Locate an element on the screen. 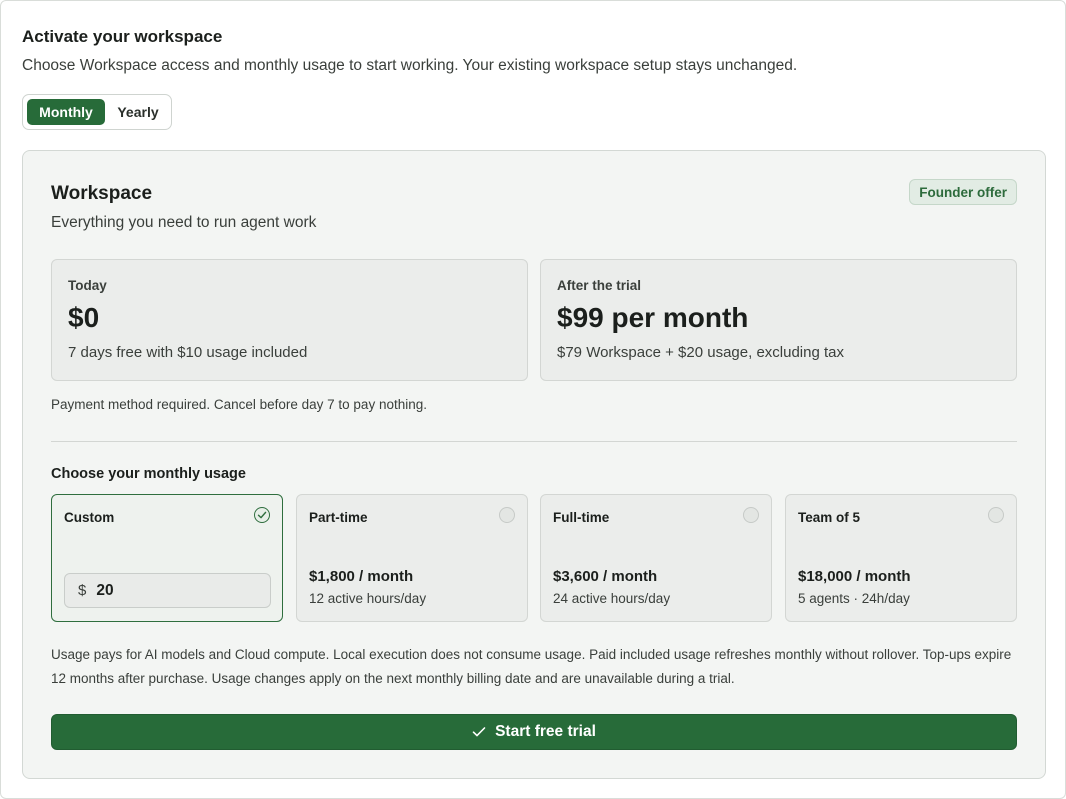 This screenshot has width=1066, height=799. usage-section-title: Choose your monthly usage is located at coordinates (148, 474).